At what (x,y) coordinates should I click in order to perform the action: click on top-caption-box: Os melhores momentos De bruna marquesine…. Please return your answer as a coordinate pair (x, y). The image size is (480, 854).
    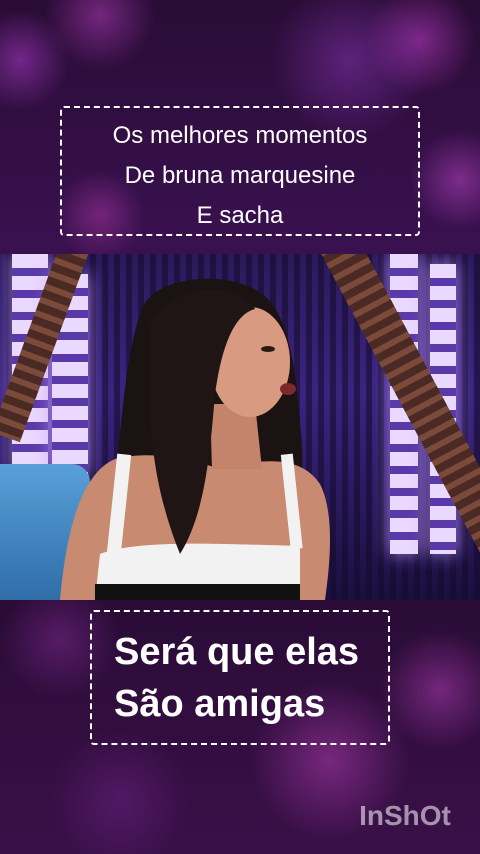
    Looking at the image, I should click on (240, 171).